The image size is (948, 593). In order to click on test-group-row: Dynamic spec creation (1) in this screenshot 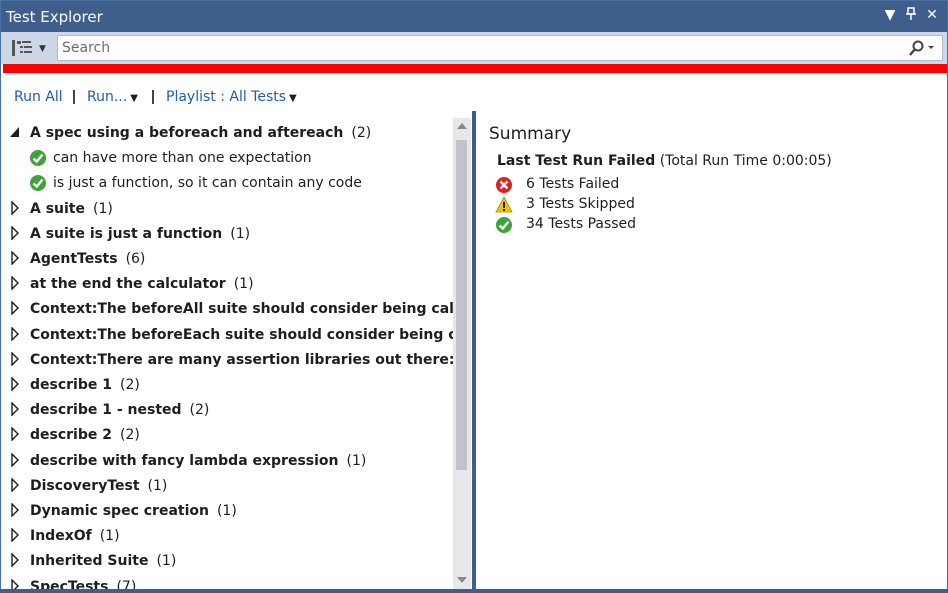, I will do `click(227, 511)`.